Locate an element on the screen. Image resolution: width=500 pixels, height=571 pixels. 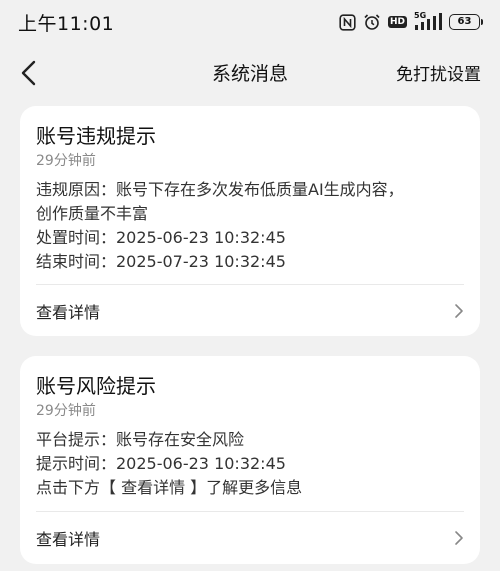
battery-level: 63 is located at coordinates (464, 21).